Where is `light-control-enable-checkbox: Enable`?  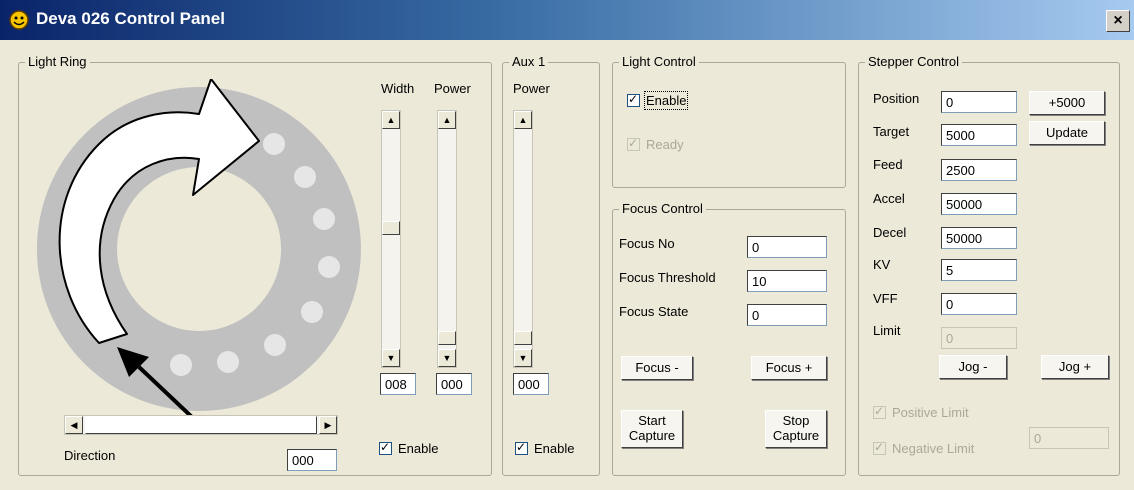
light-control-enable-checkbox: Enable is located at coordinates (658, 100).